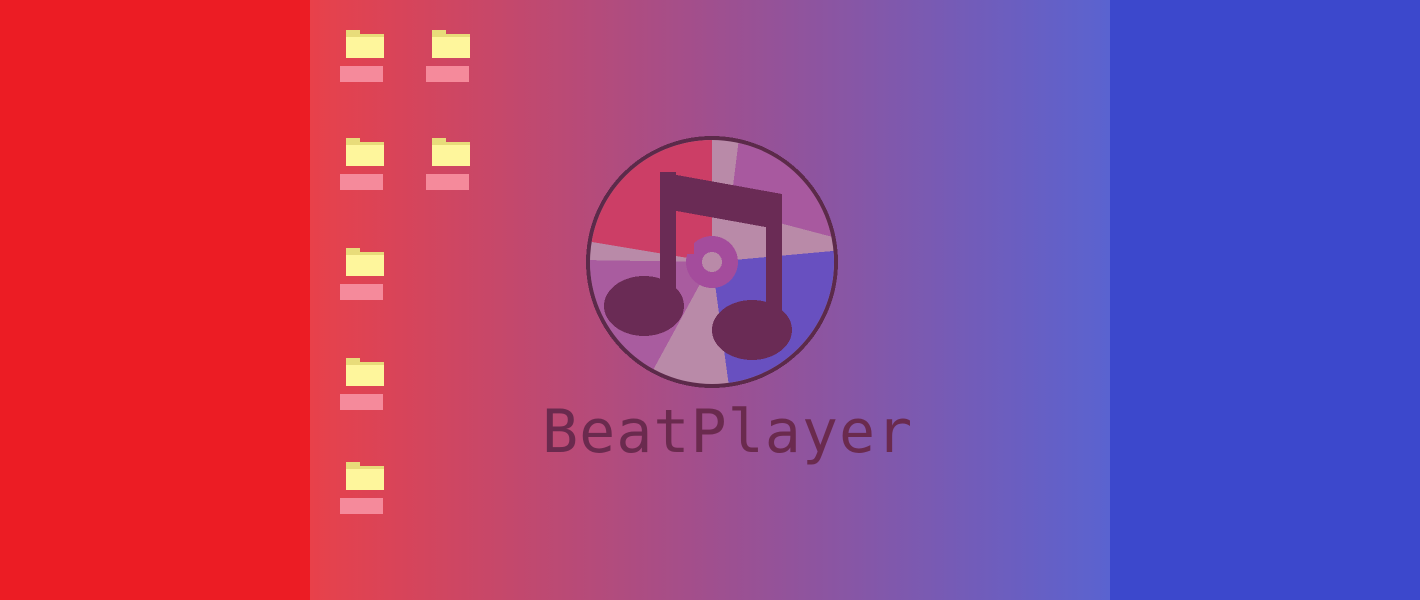 The height and width of the screenshot is (600, 1420). What do you see at coordinates (712, 262) in the screenshot?
I see `music-note-disc-icon` at bounding box center [712, 262].